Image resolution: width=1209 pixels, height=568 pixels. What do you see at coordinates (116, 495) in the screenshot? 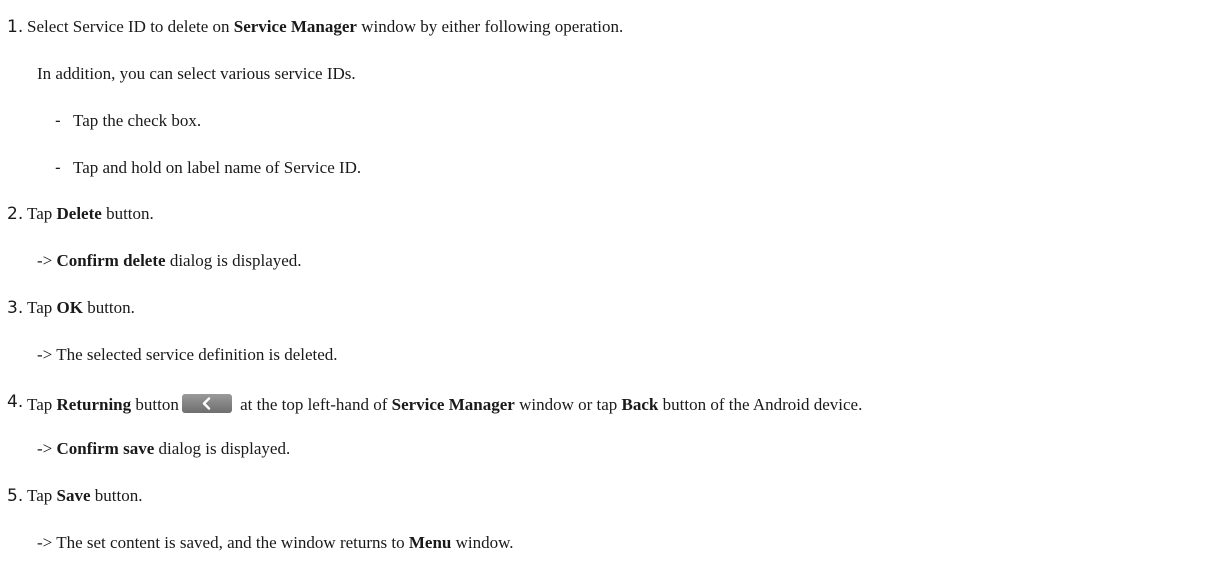
I see `step-5-text-part: button.` at bounding box center [116, 495].